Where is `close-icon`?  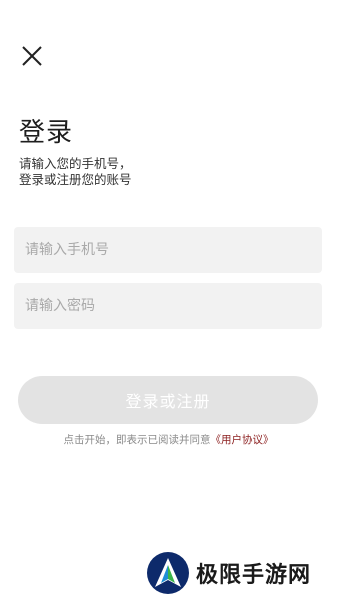
close-icon is located at coordinates (32, 56).